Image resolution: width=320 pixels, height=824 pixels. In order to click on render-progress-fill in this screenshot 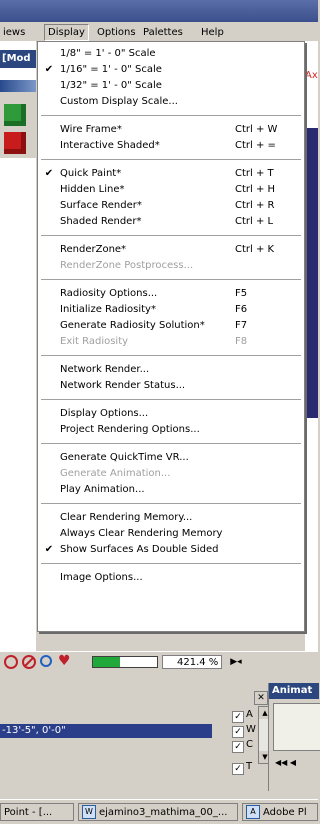, I will do `click(106, 662)`.